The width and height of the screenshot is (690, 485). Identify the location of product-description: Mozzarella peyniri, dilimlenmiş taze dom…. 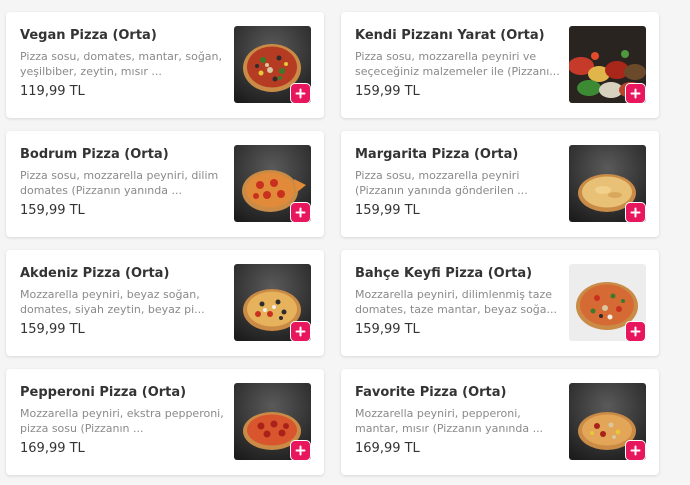
(456, 302).